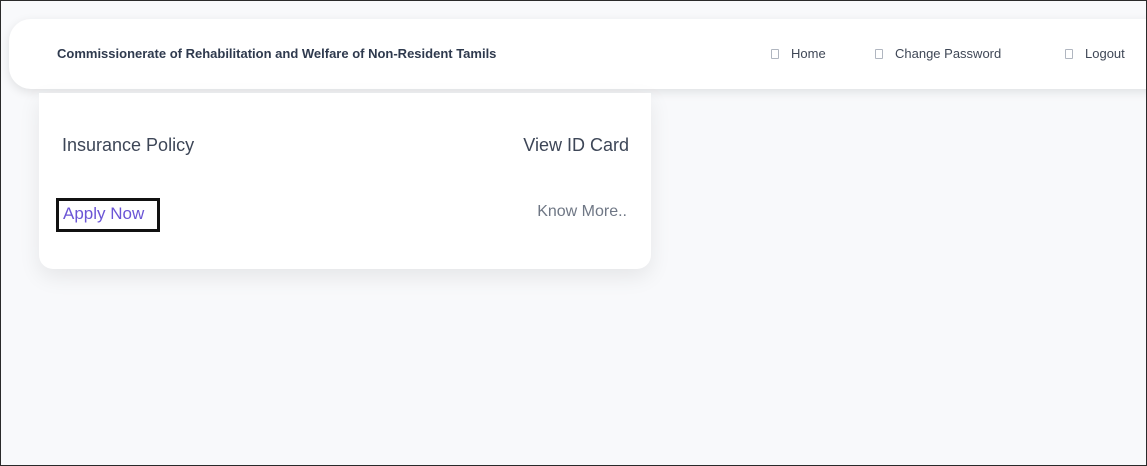 This screenshot has width=1147, height=466. What do you see at coordinates (775, 53) in the screenshot?
I see `home-icon` at bounding box center [775, 53].